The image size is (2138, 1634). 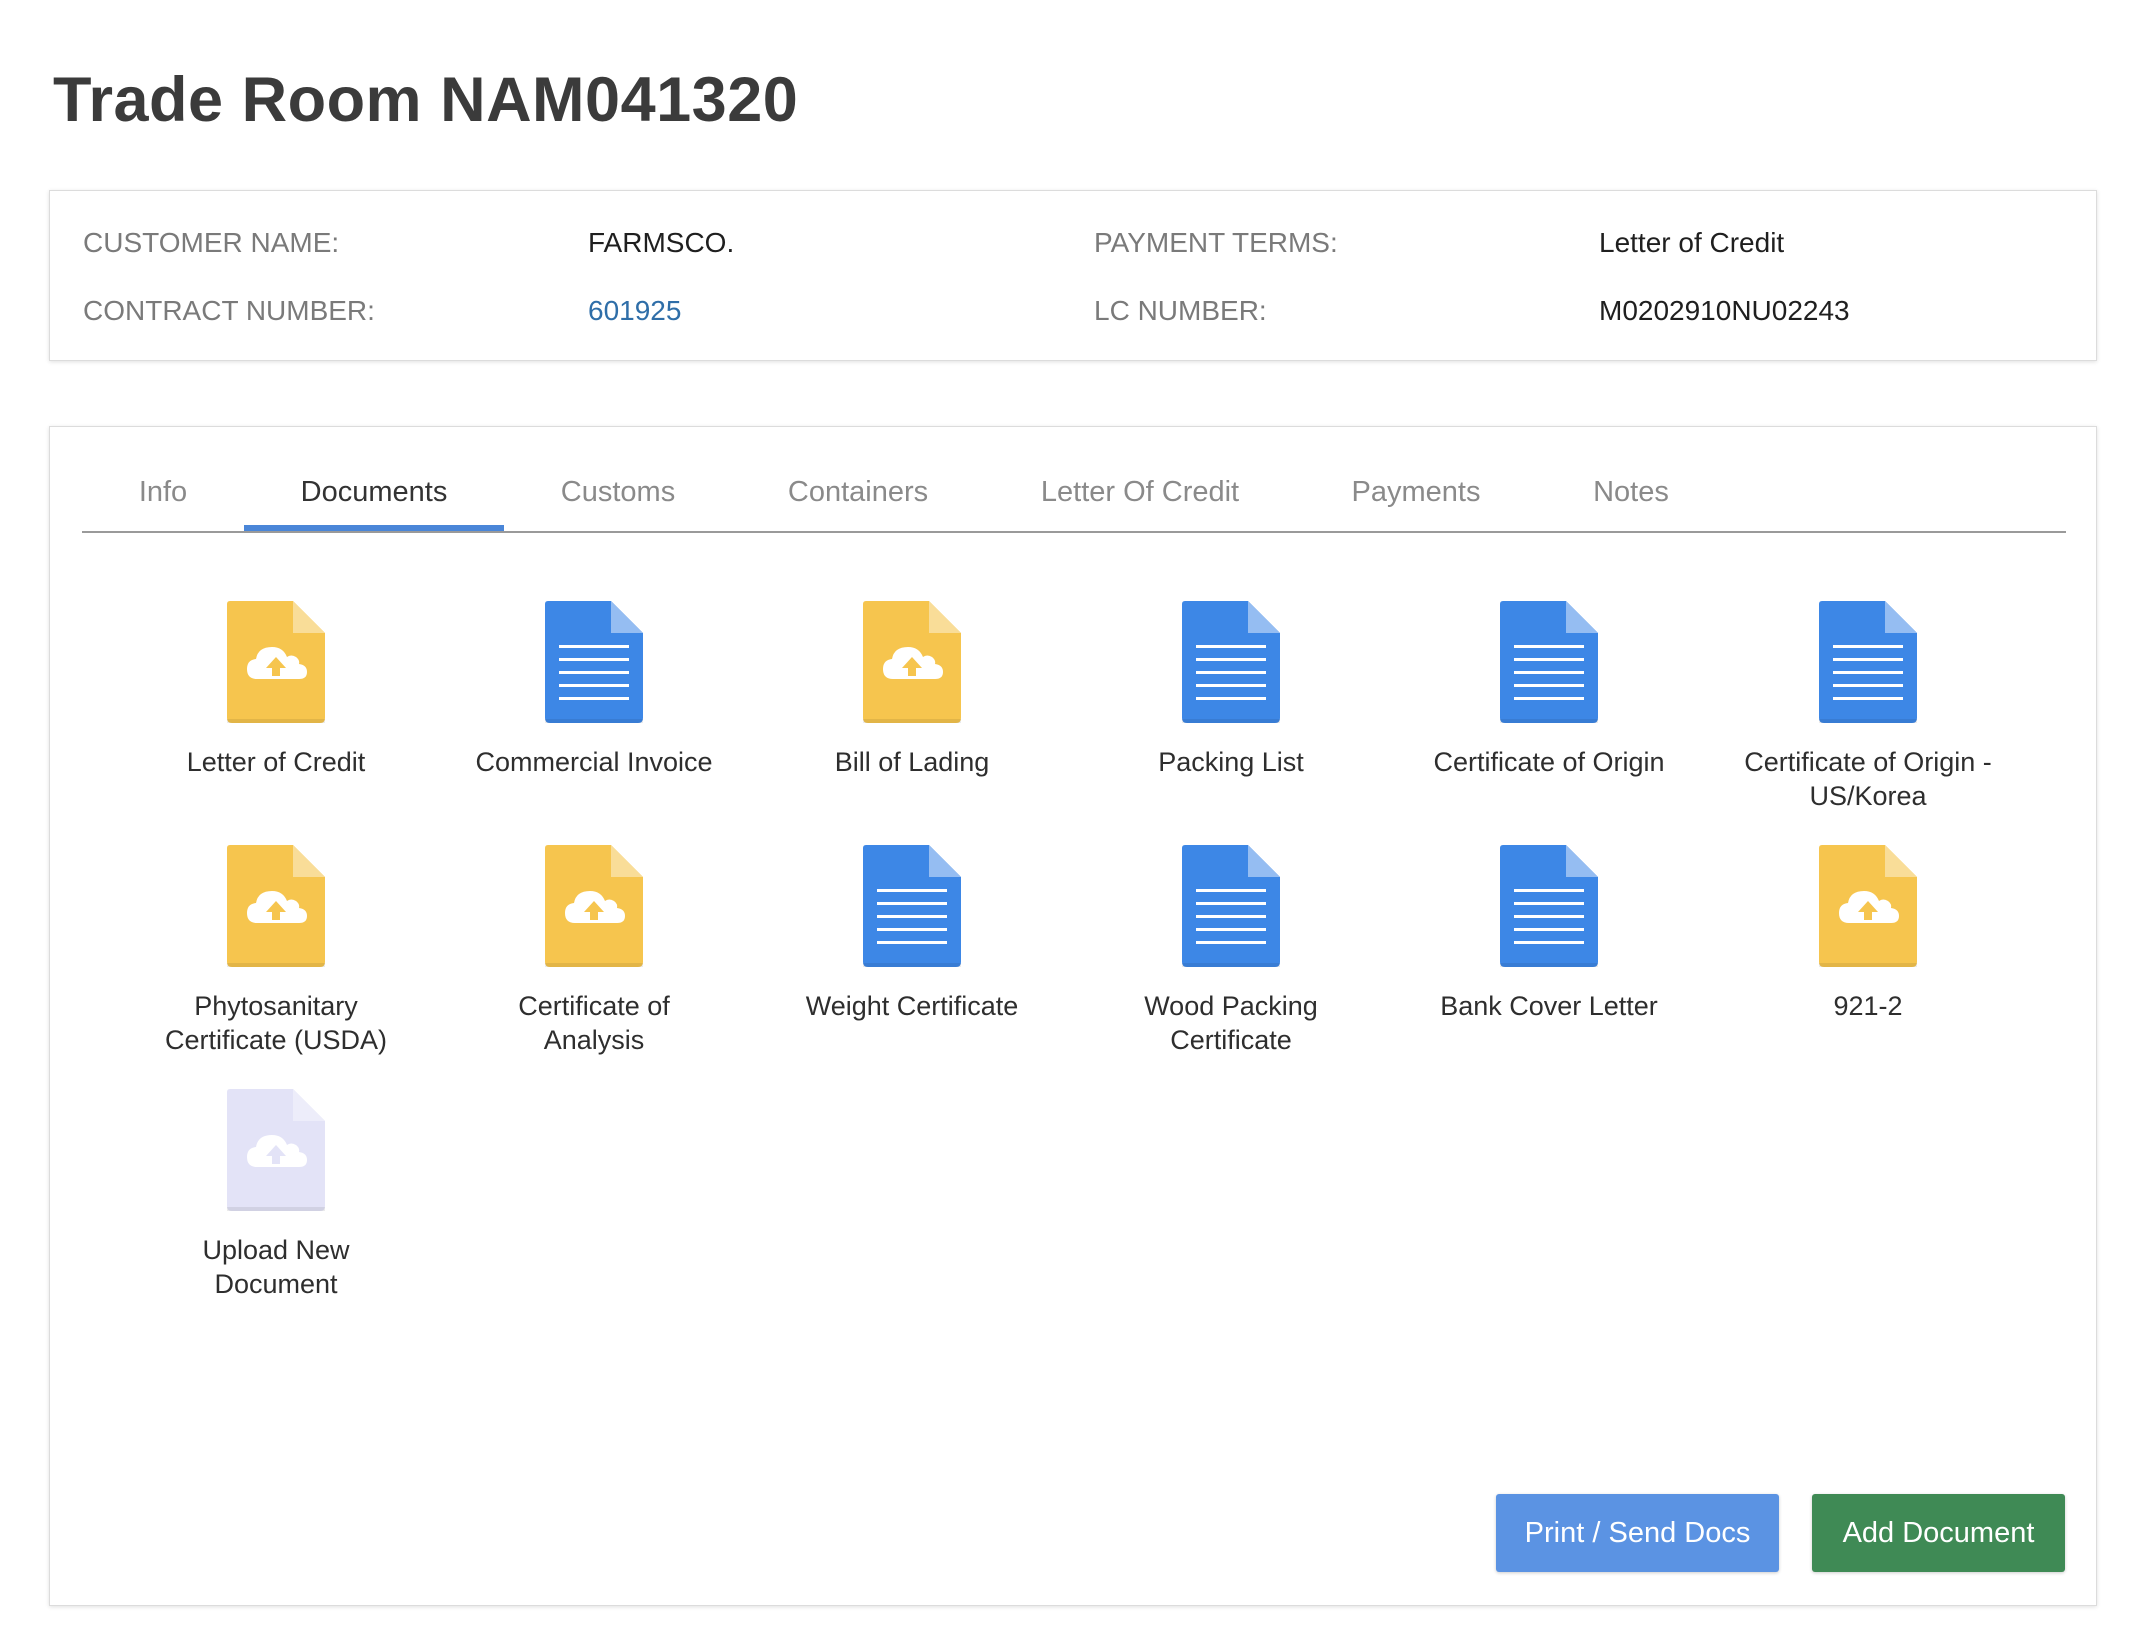 I want to click on document-label: Certificate of Origin, so click(x=1549, y=762).